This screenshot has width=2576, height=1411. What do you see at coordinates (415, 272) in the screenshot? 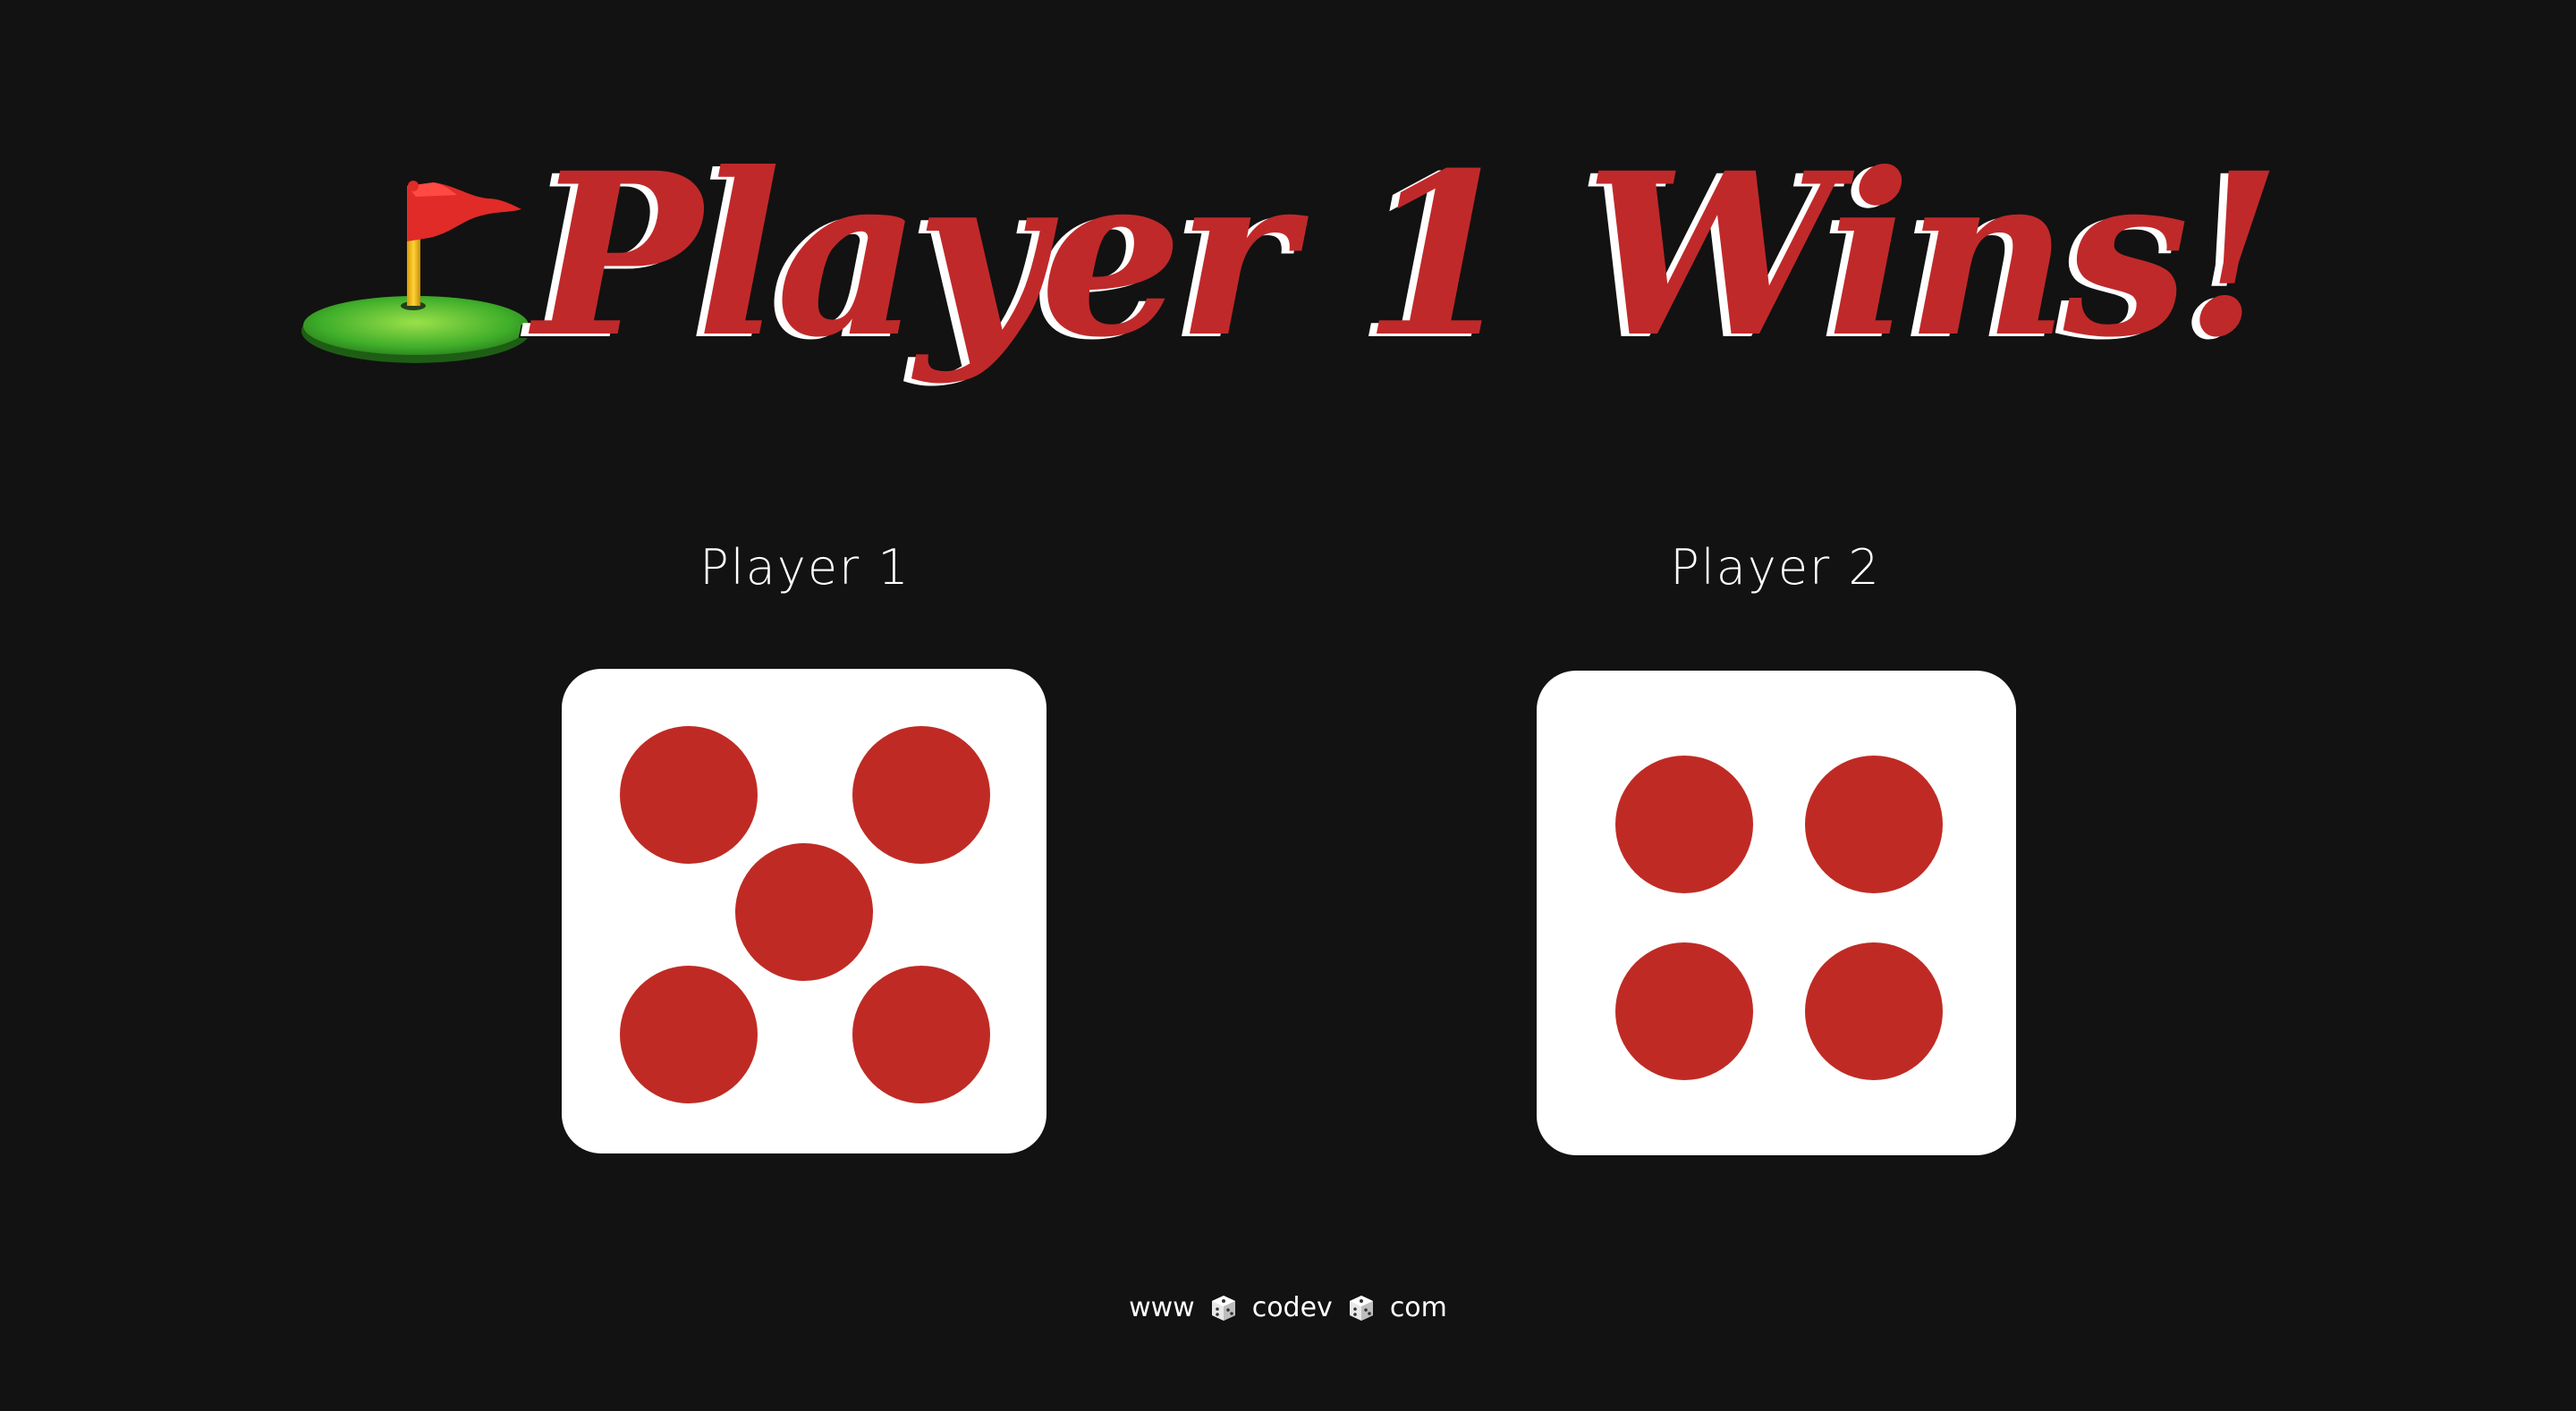
I see `flag-in-hole-icon` at bounding box center [415, 272].